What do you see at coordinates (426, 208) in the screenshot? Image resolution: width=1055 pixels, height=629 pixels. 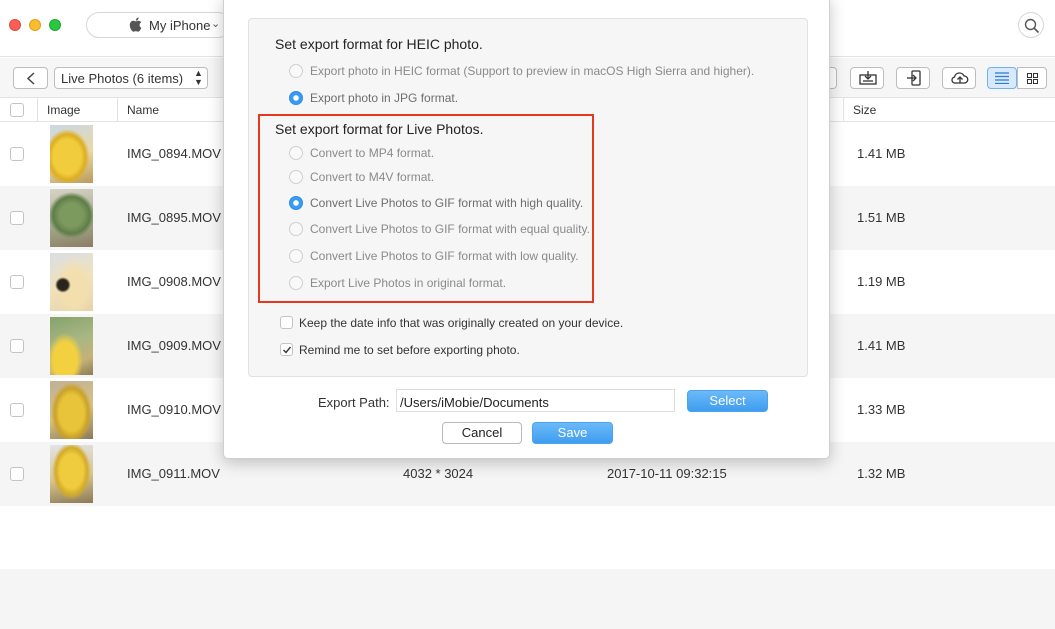 I see `highlight-box` at bounding box center [426, 208].